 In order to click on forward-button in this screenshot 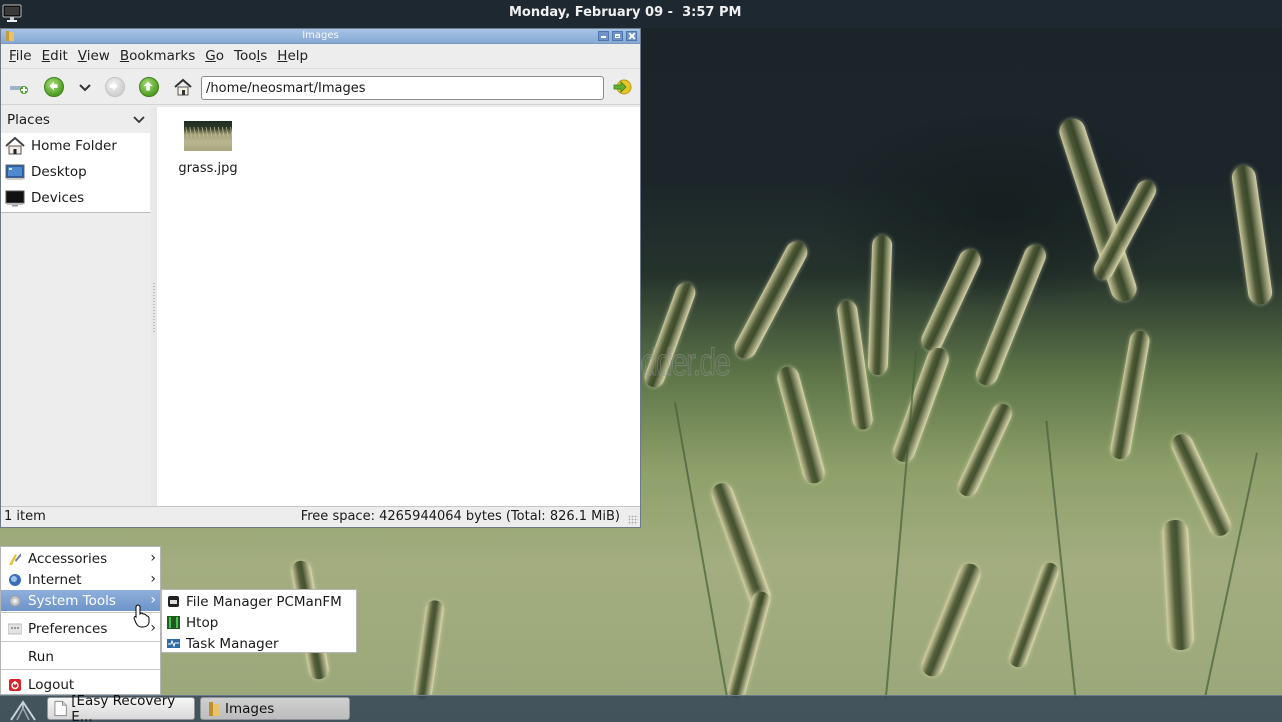, I will do `click(115, 87)`.